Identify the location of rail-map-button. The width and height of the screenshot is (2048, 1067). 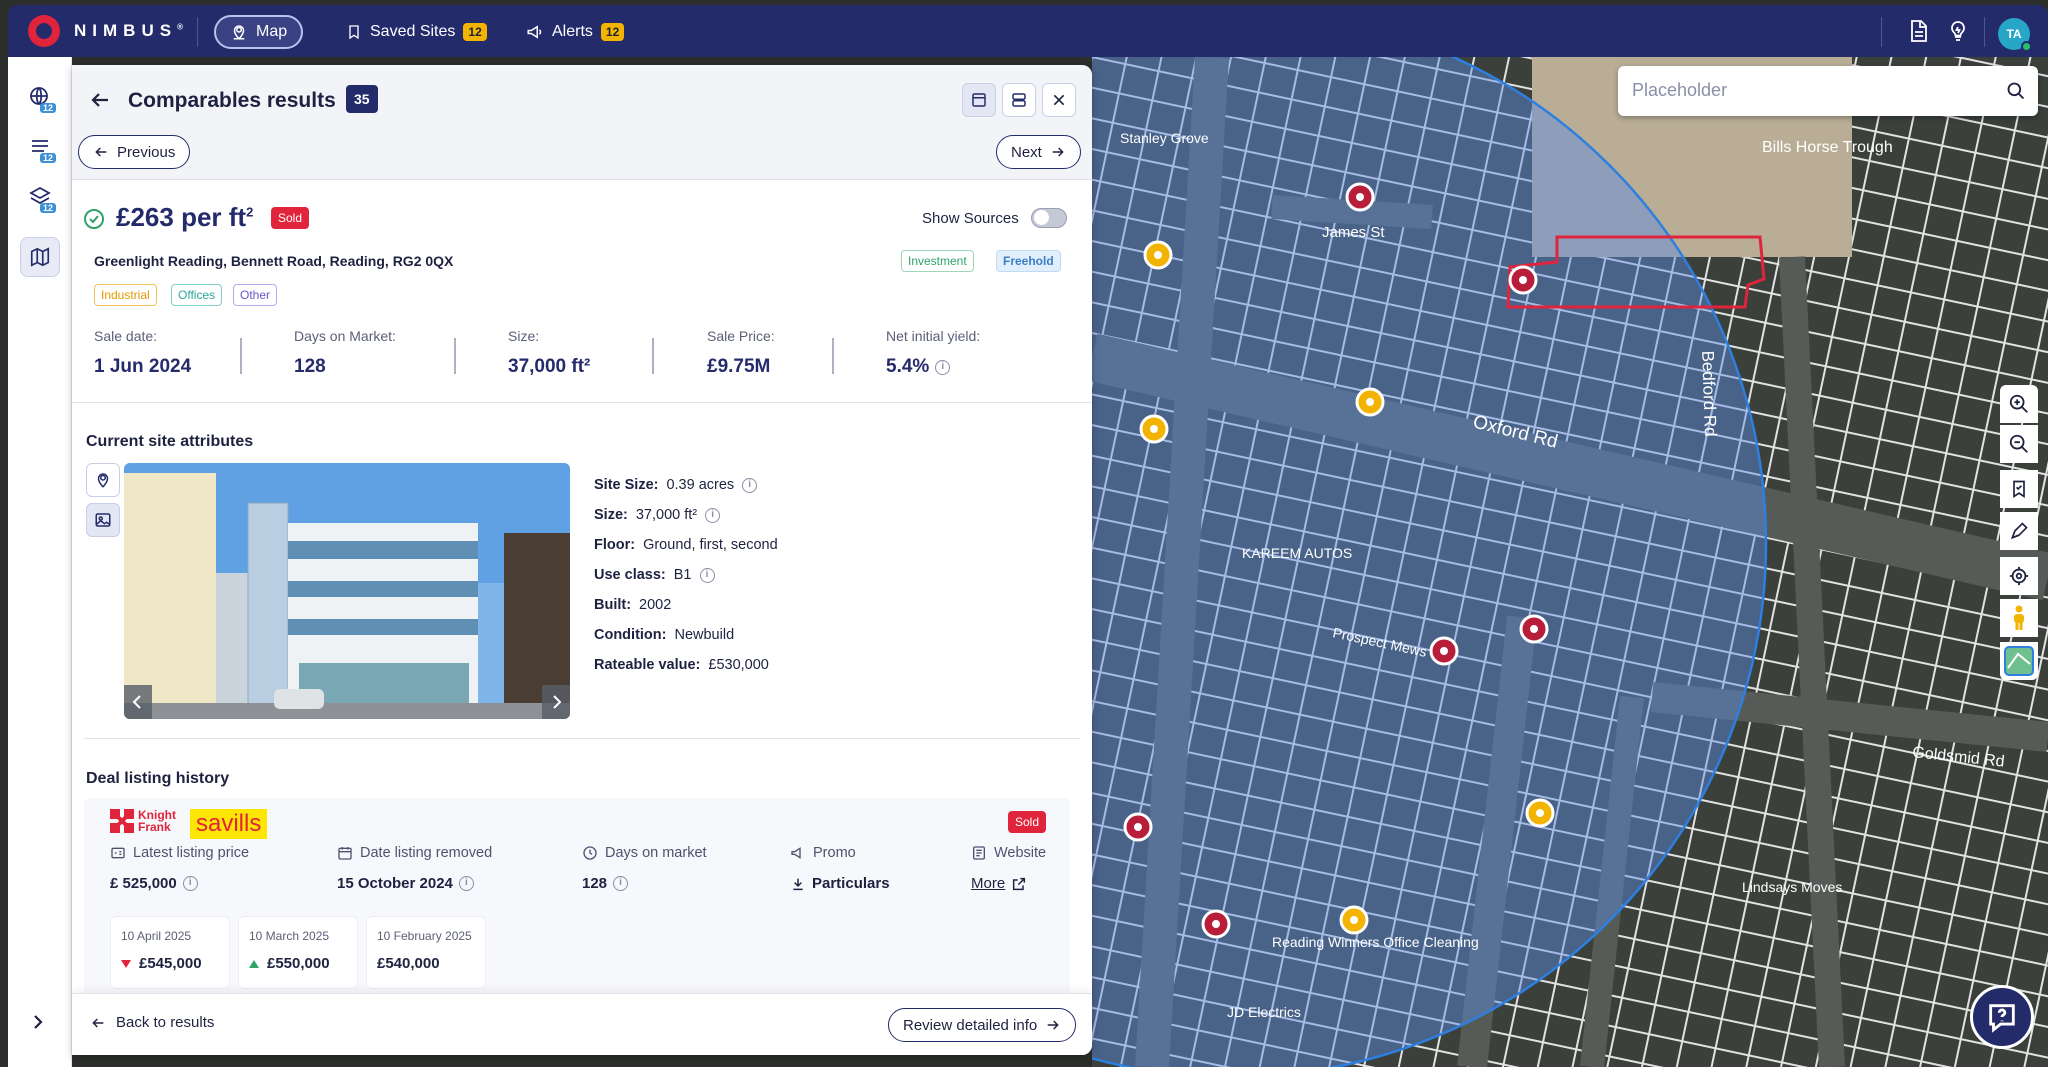
(40, 257).